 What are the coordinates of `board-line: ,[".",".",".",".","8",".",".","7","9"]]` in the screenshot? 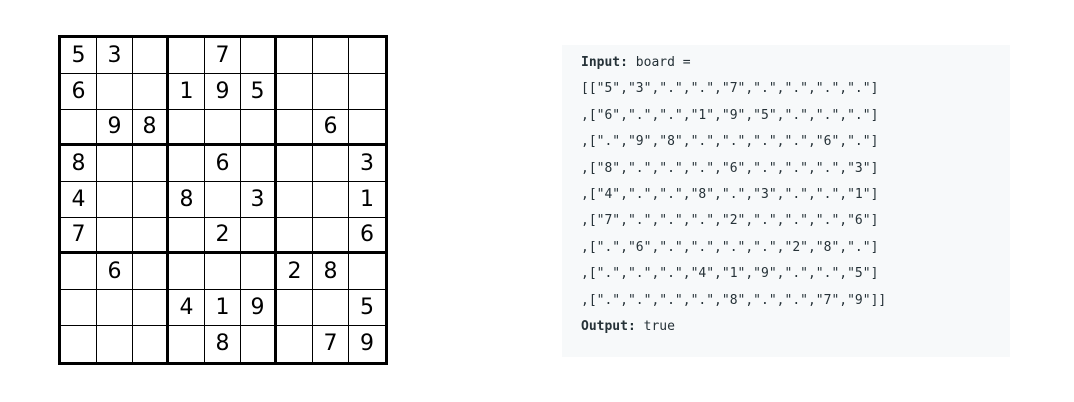 It's located at (734, 300).